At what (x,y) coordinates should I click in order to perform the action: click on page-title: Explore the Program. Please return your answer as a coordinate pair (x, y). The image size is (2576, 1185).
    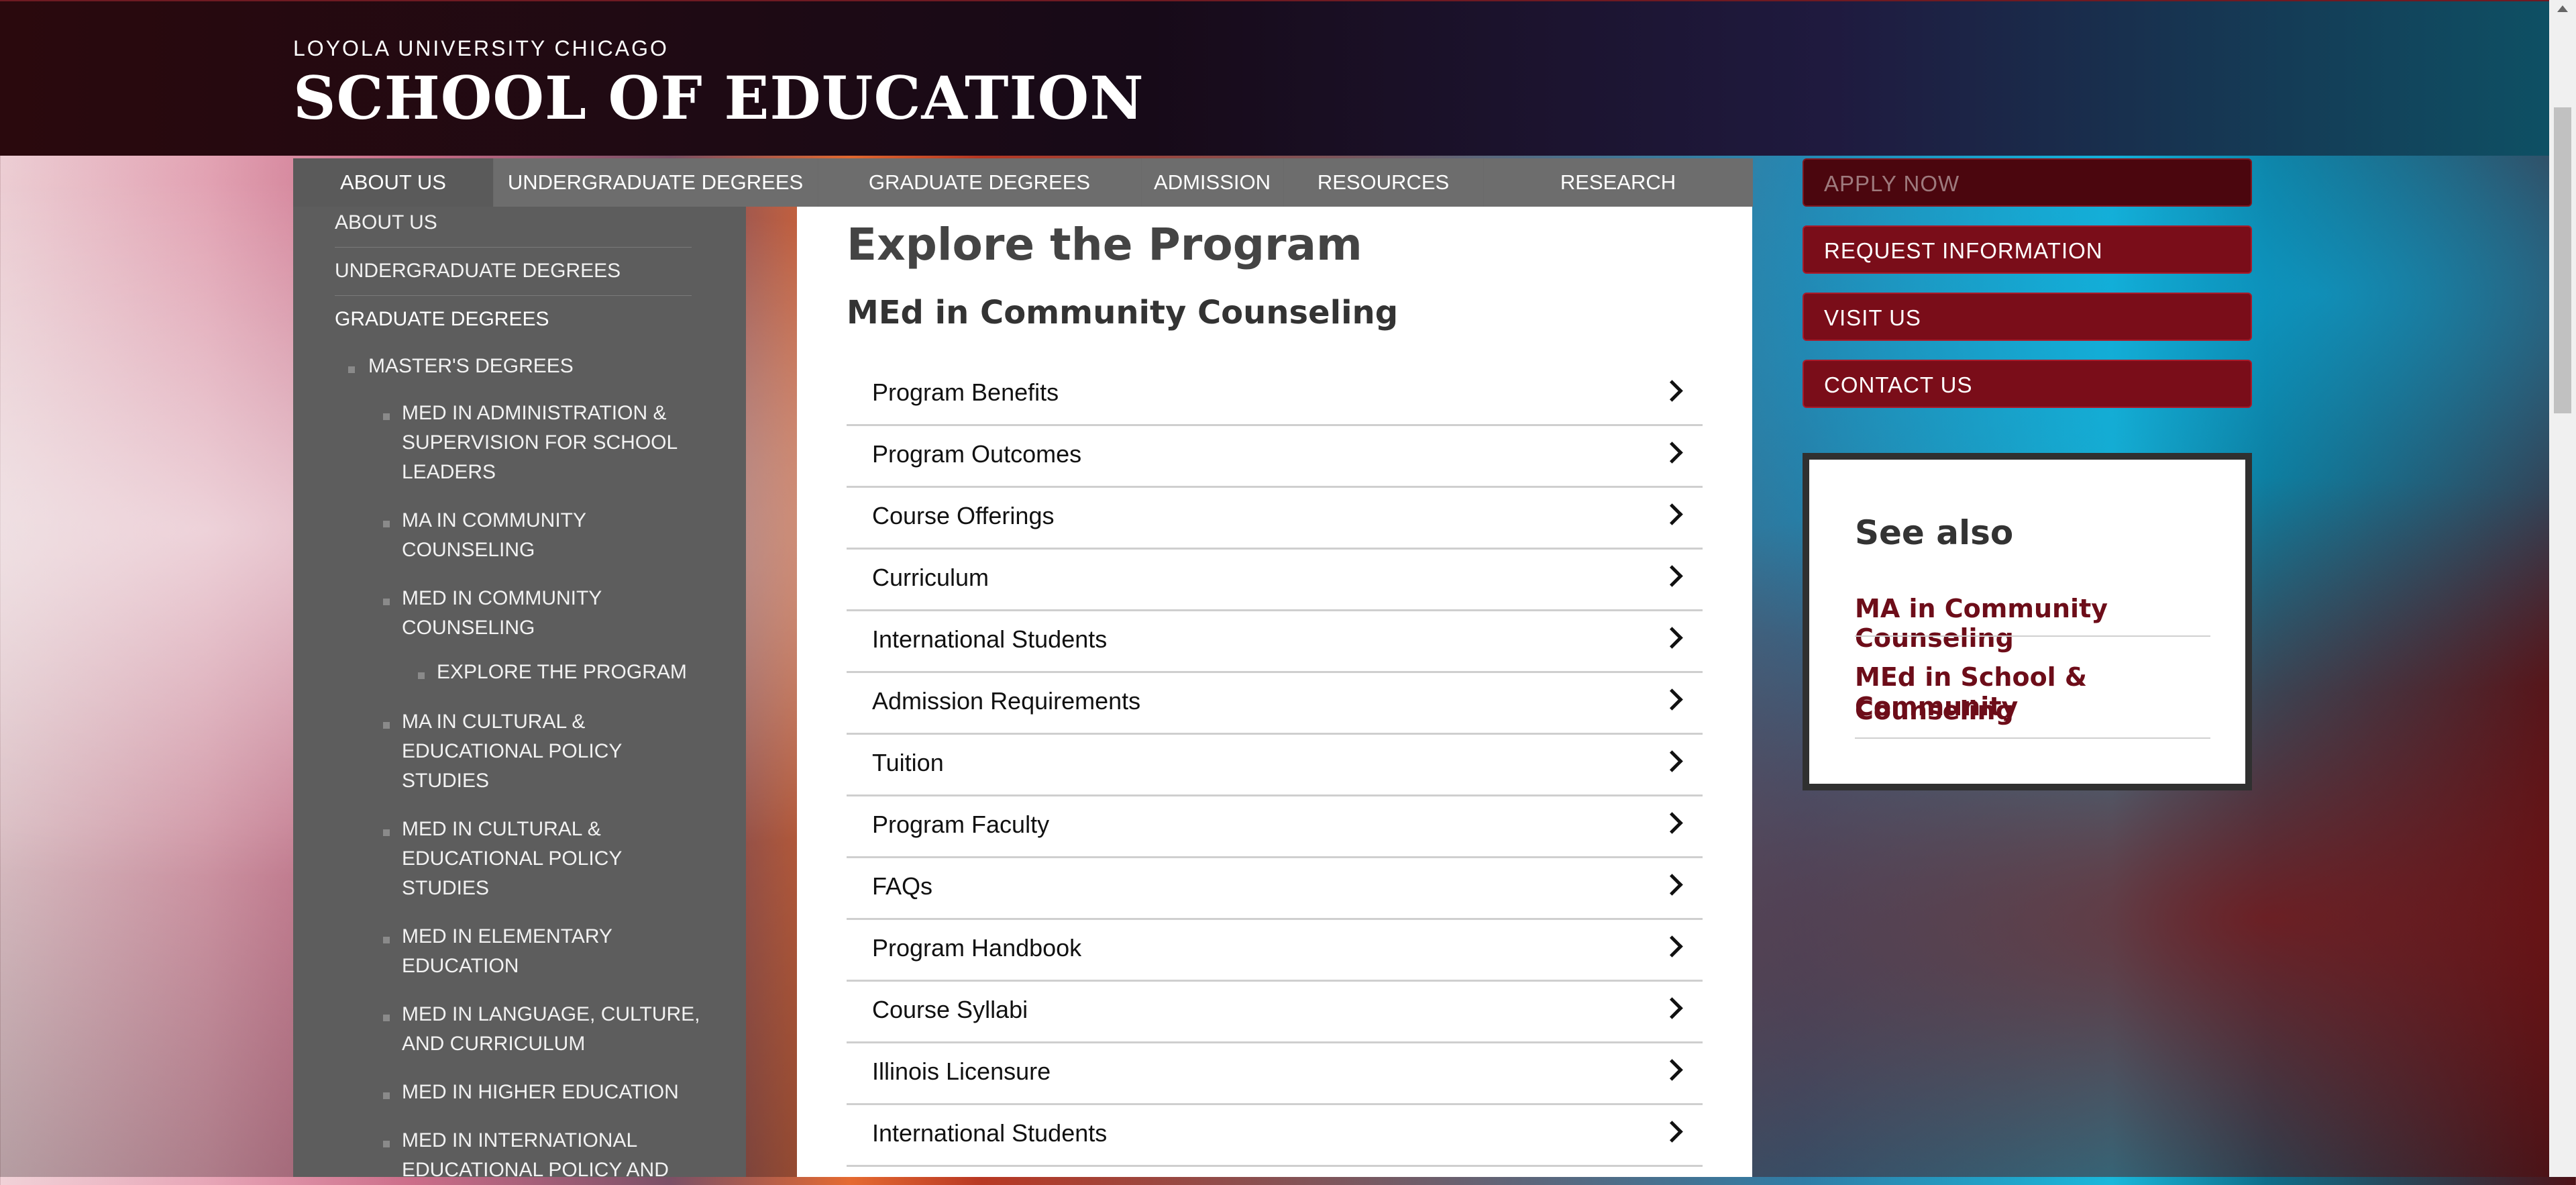
    Looking at the image, I should click on (1104, 244).